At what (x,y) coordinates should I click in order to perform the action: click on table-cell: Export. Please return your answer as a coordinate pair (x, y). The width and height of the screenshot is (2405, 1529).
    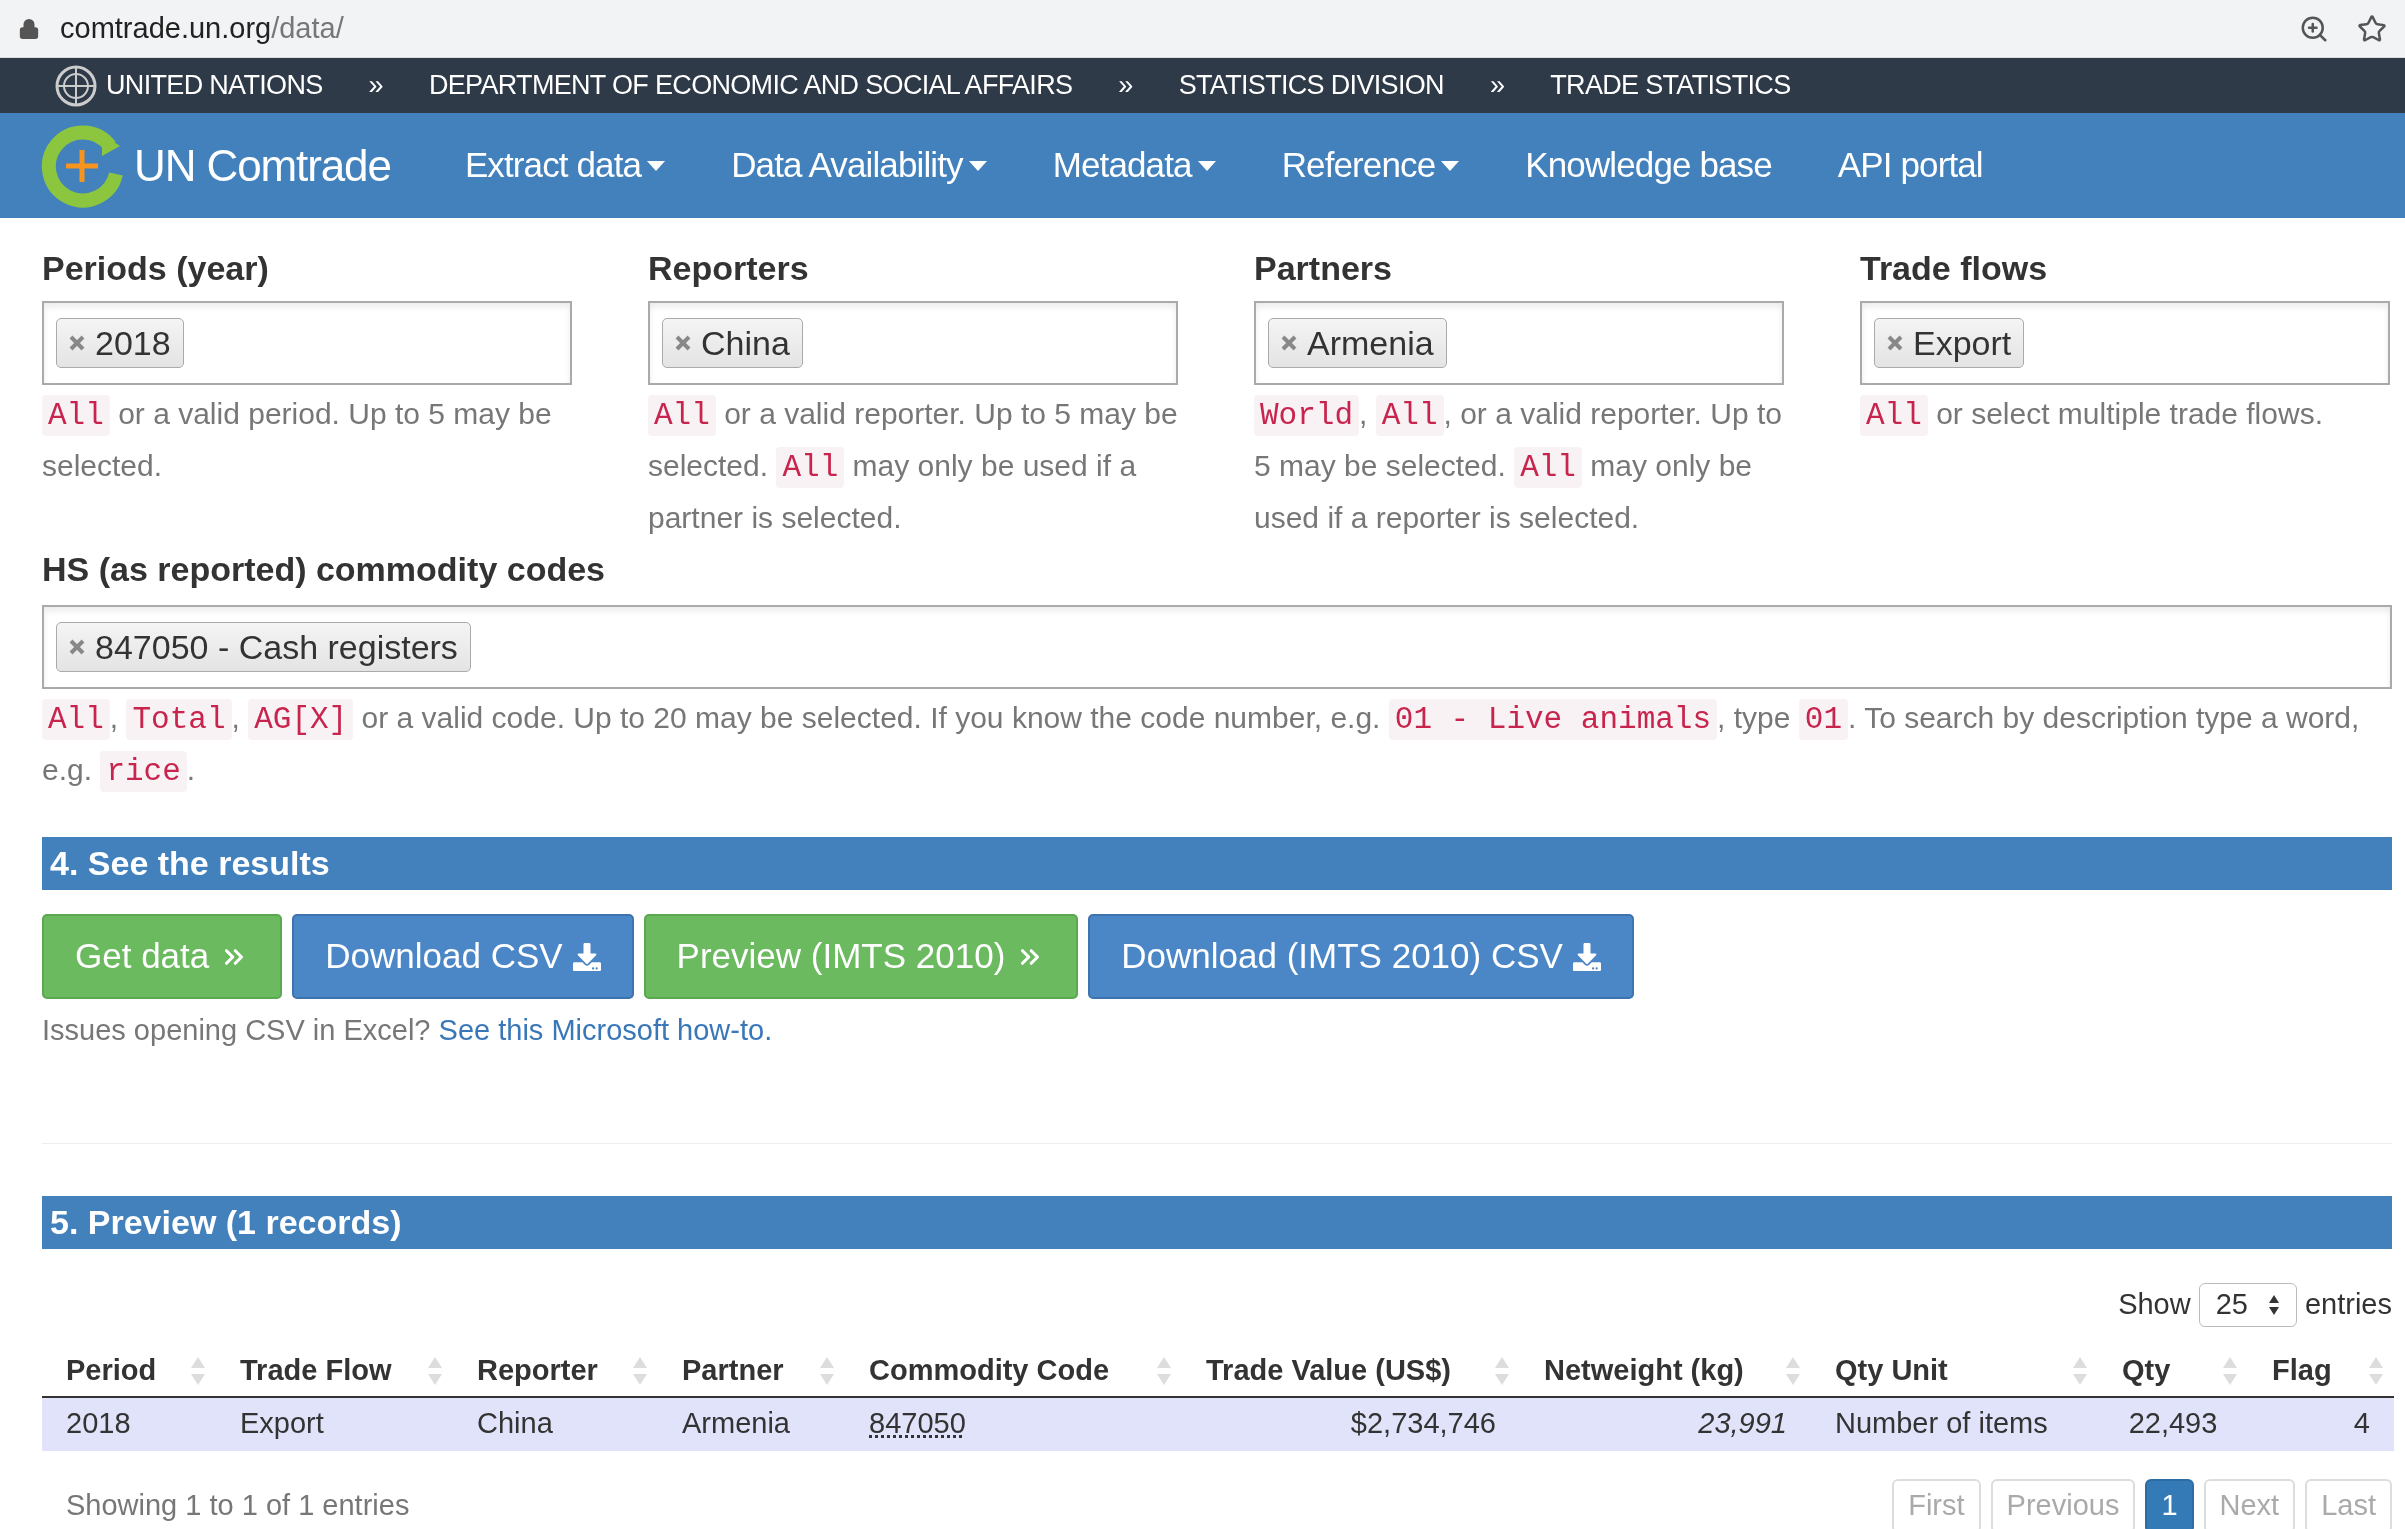
    Looking at the image, I should click on (282, 1423).